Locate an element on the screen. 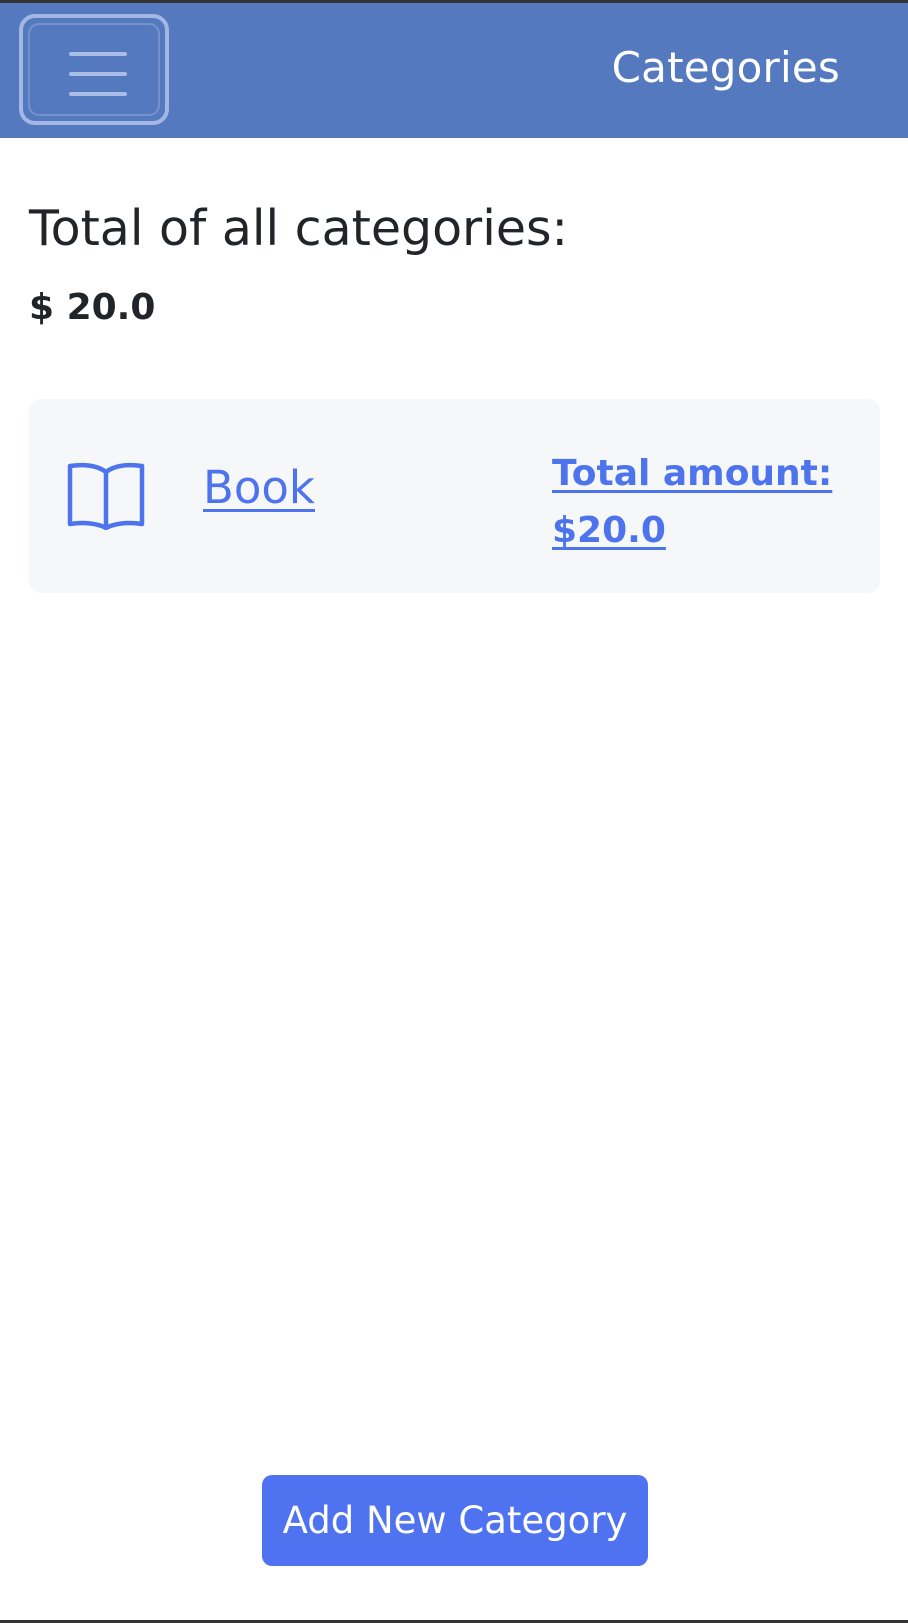 The image size is (908, 1623). category-card-book: Book Total amount: $20.0 is located at coordinates (454, 496).